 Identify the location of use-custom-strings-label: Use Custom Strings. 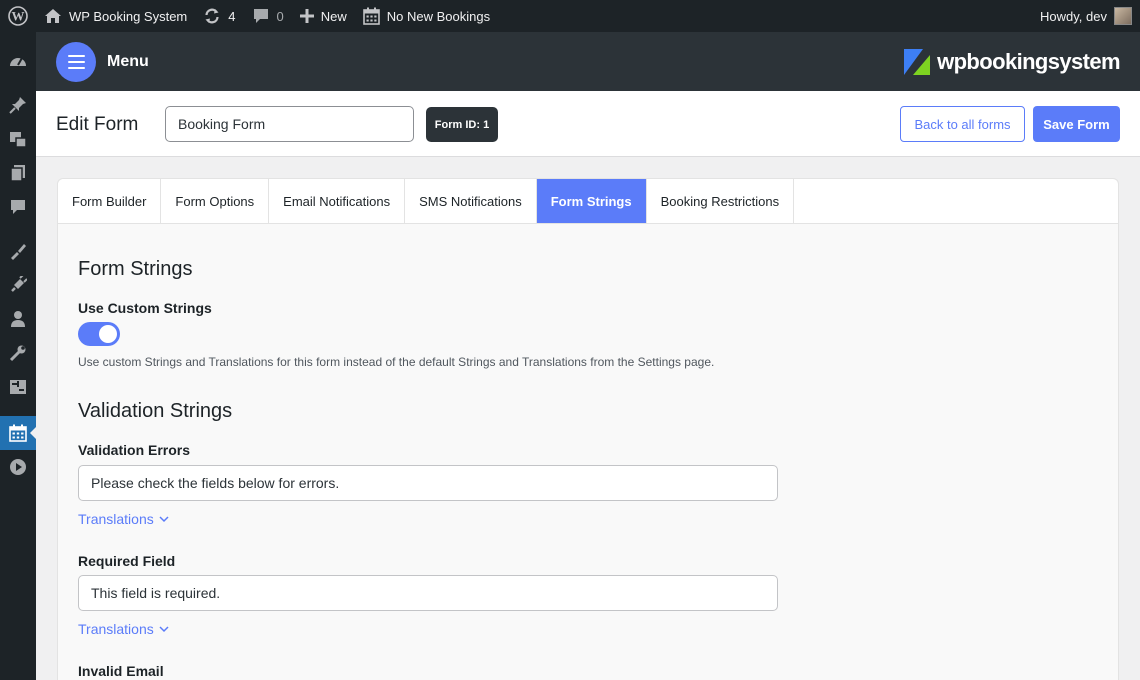
(145, 308).